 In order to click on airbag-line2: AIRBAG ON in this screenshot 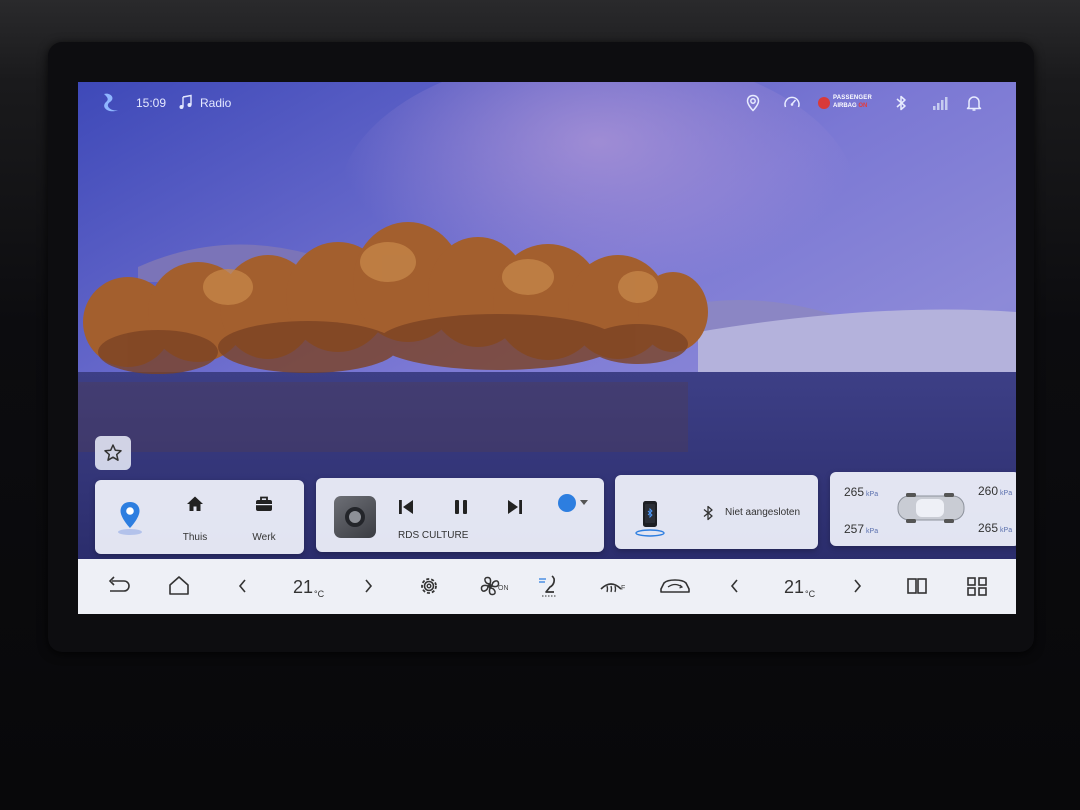, I will do `click(850, 106)`.